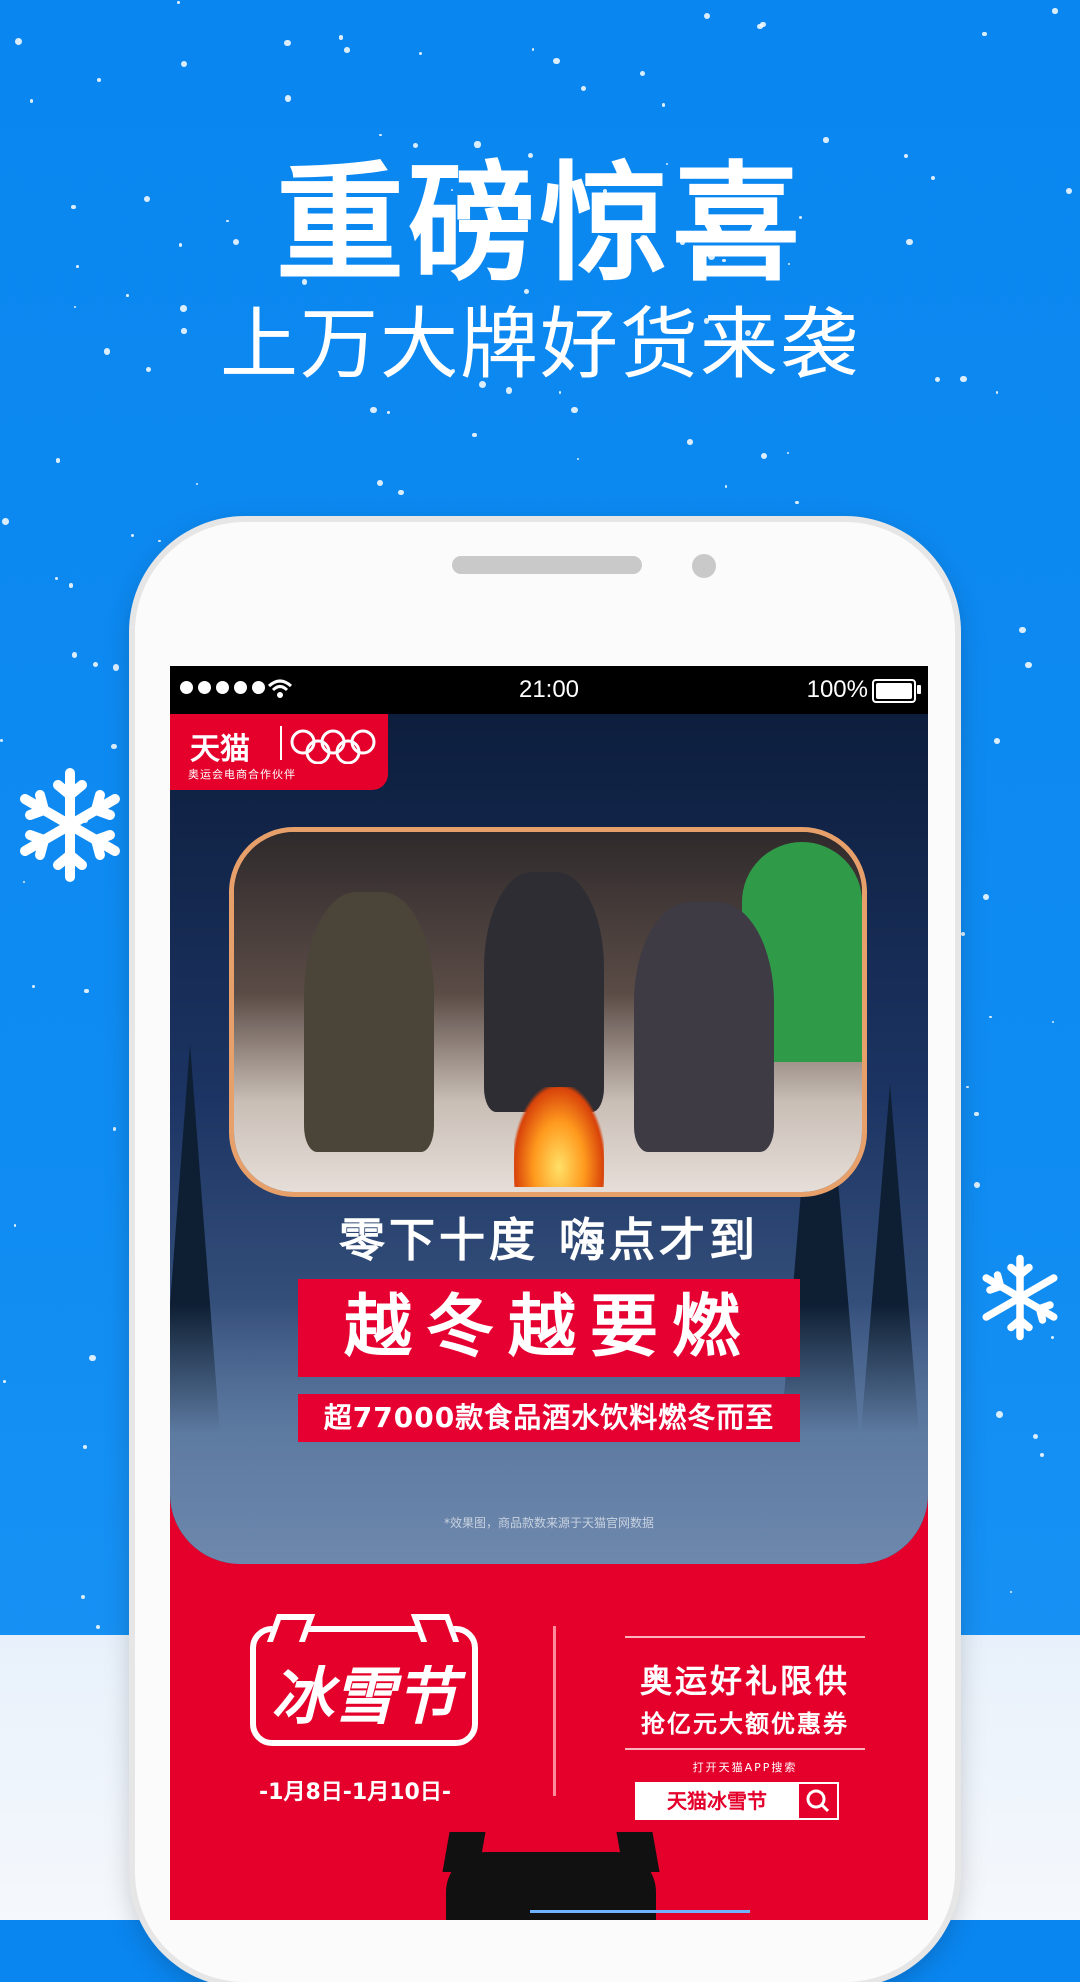  What do you see at coordinates (548, 1523) in the screenshot?
I see `banner-footnote: *效果图，商品款数来源于天猫官网数据` at bounding box center [548, 1523].